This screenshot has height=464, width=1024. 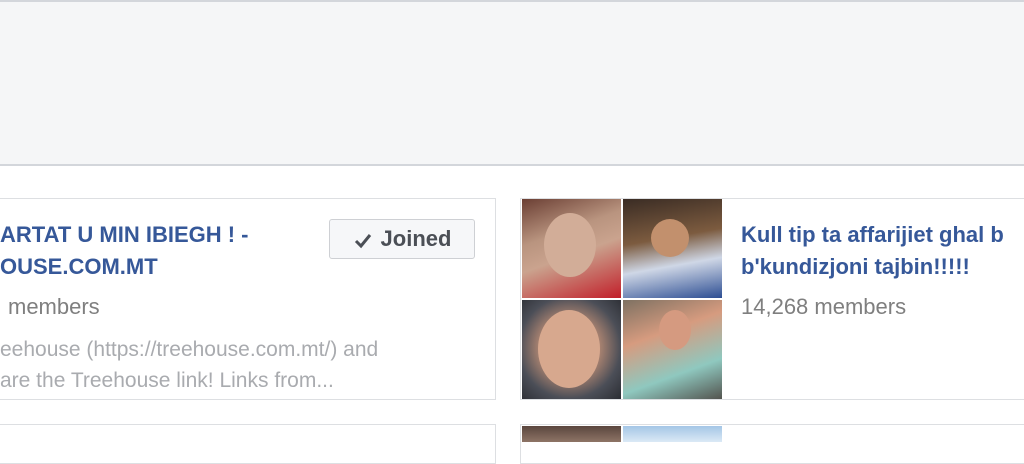 What do you see at coordinates (416, 238) in the screenshot?
I see `joined-label: Joined` at bounding box center [416, 238].